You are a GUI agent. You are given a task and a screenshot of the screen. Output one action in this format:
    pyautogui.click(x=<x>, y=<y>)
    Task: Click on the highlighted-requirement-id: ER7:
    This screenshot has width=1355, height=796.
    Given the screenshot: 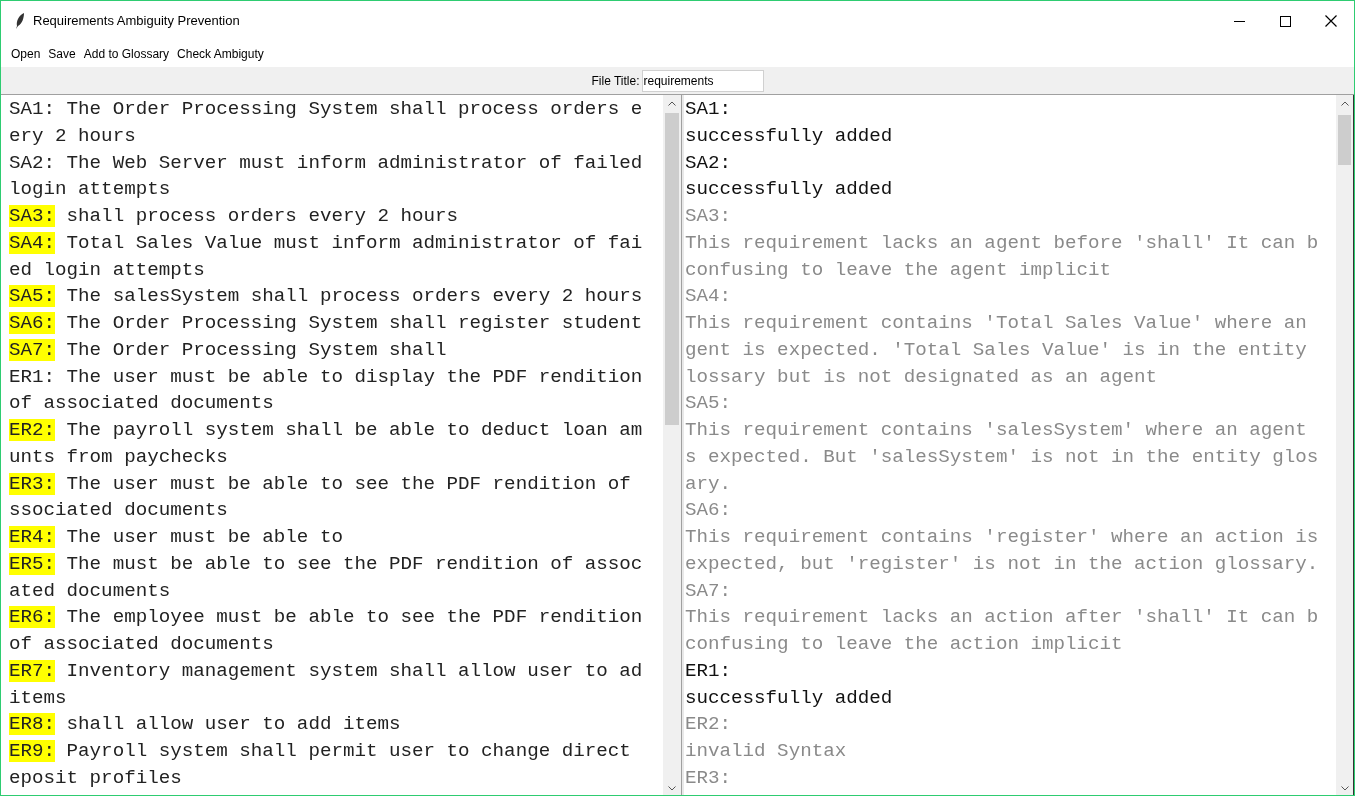 What is the action you would take?
    pyautogui.click(x=32, y=670)
    